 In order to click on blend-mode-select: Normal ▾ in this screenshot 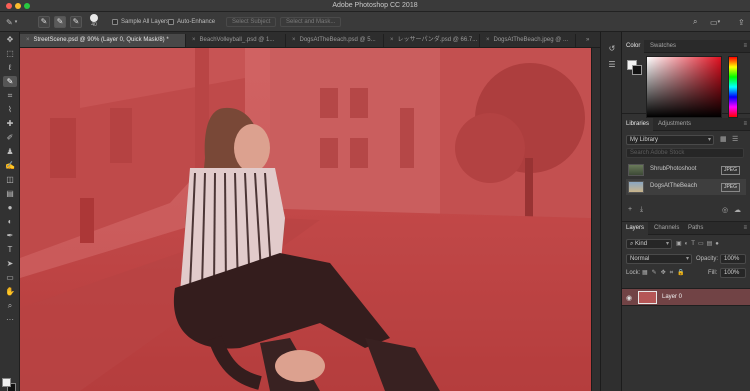, I will do `click(659, 259)`.